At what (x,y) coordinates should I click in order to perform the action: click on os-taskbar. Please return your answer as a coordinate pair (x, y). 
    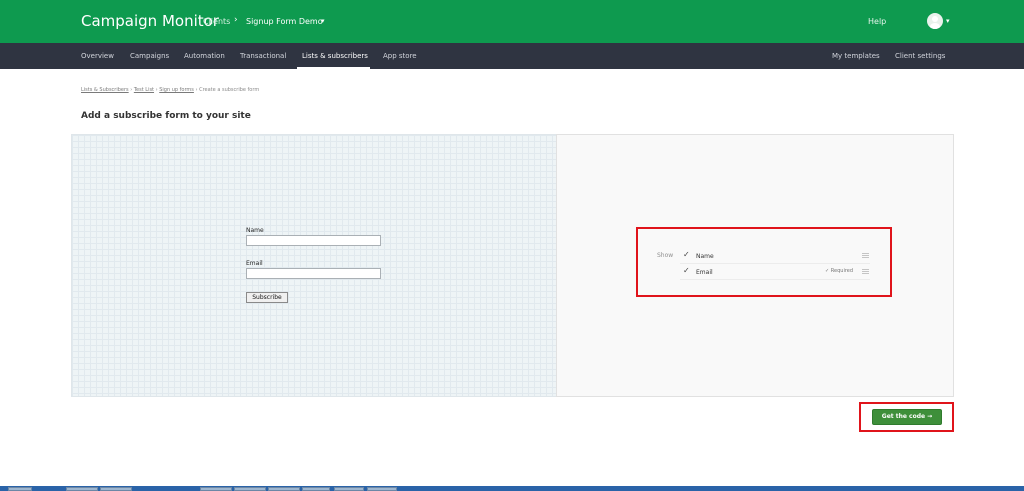
    Looking at the image, I should click on (512, 488).